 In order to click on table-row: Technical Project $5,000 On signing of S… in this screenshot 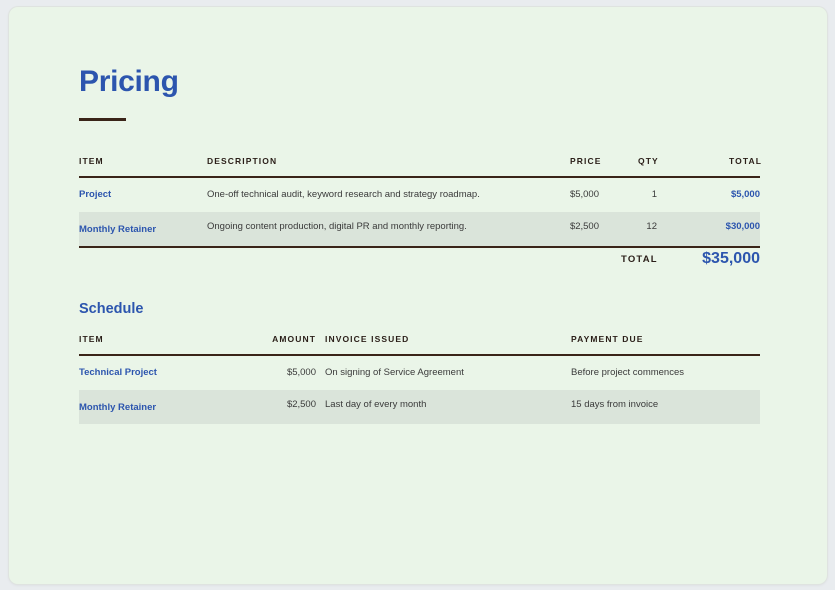, I will do `click(419, 373)`.